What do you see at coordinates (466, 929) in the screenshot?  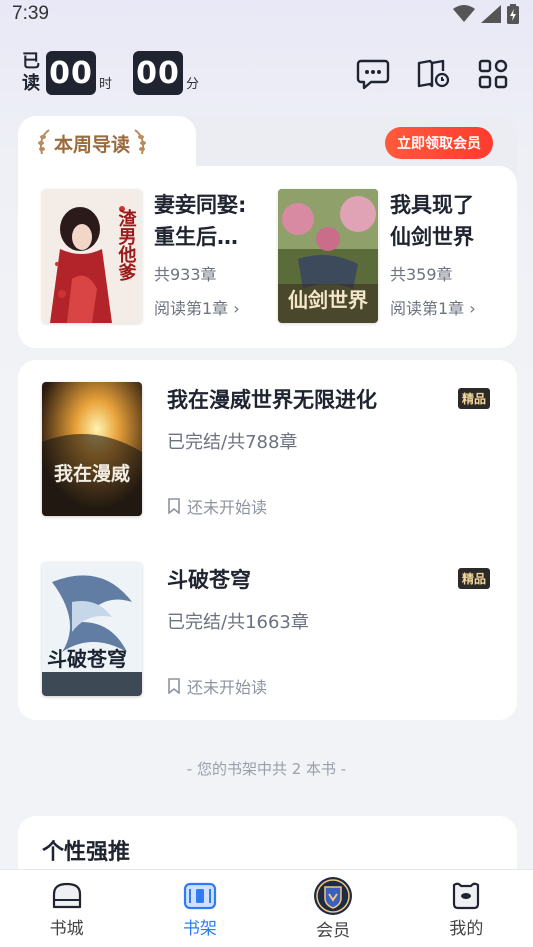 I see `tab-label: 我的` at bounding box center [466, 929].